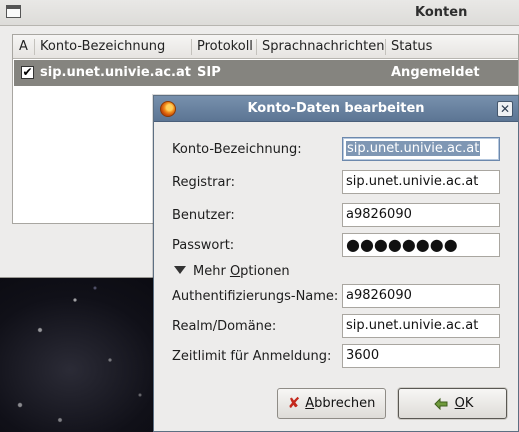 The width and height of the screenshot is (519, 432). I want to click on password-label: Passwort:, so click(203, 245).